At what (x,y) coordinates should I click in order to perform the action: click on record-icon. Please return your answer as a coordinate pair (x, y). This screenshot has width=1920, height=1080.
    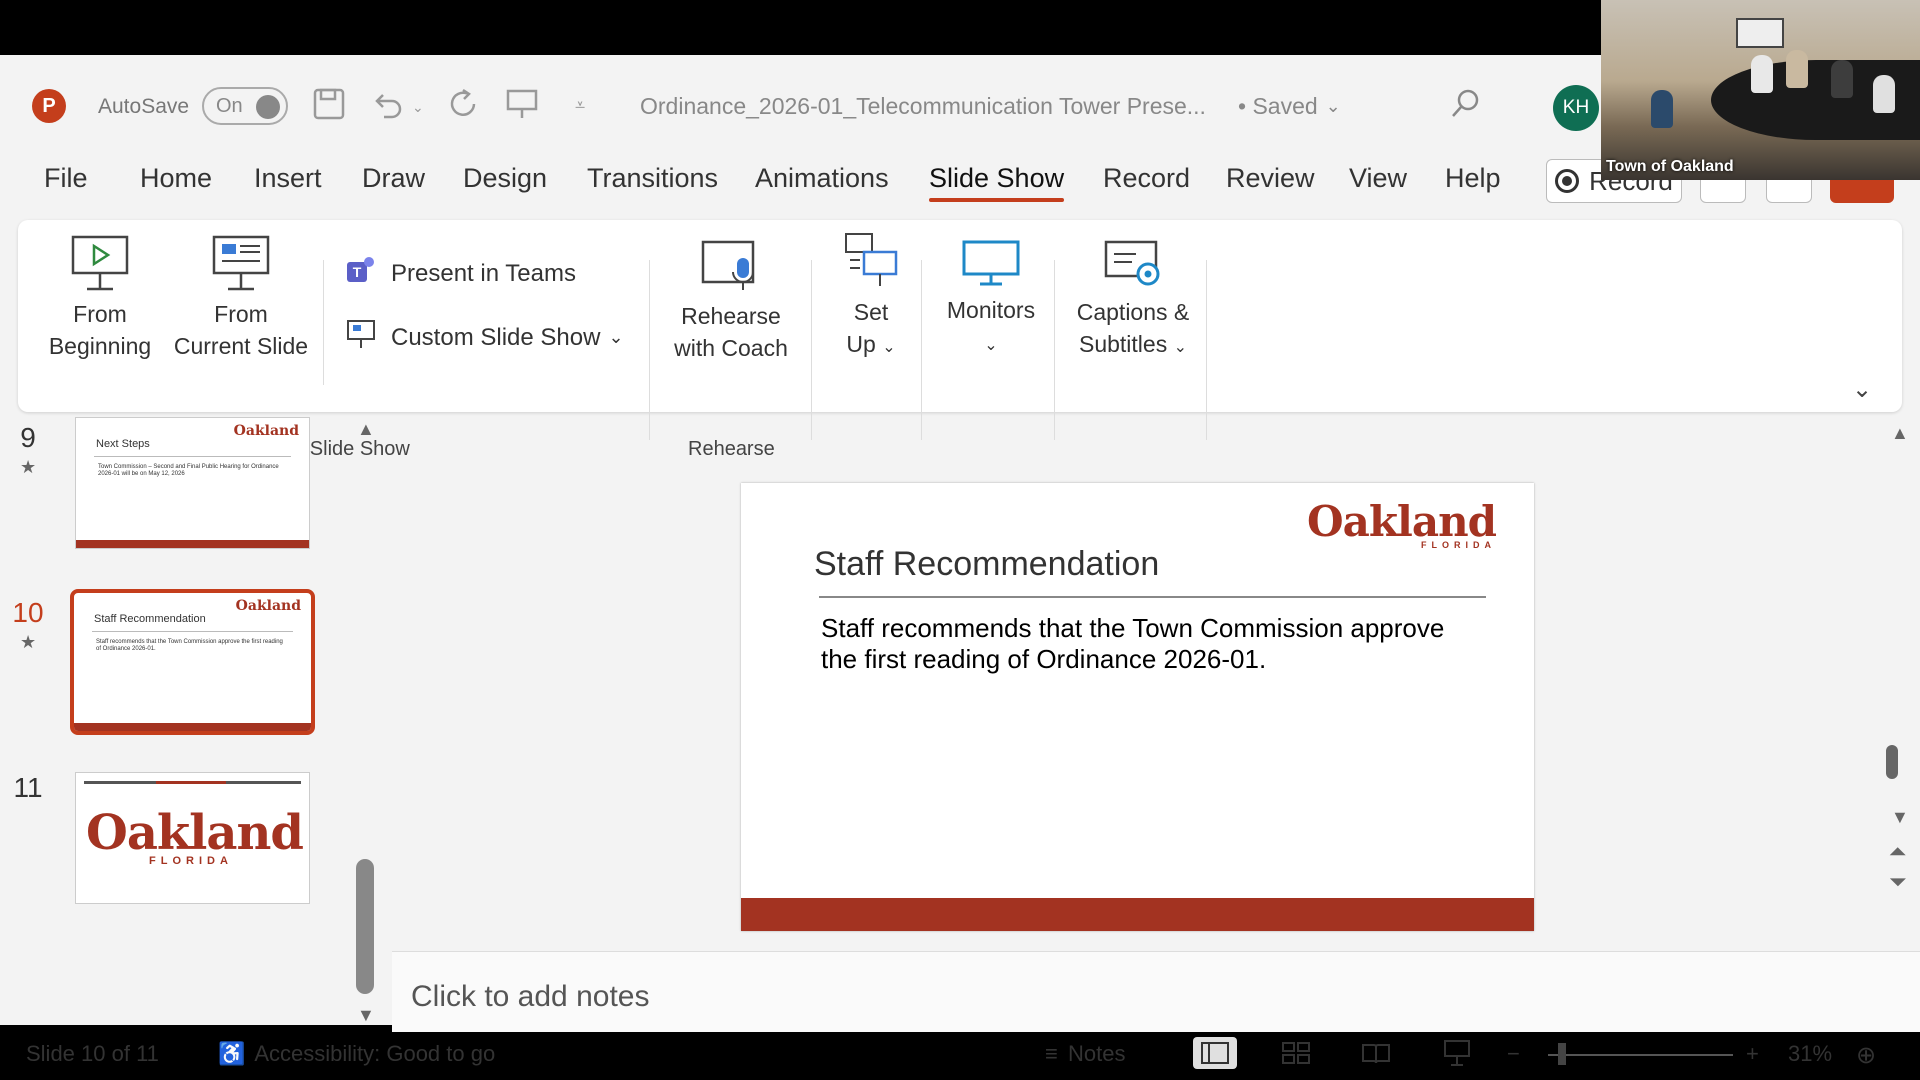
    Looking at the image, I should click on (1567, 181).